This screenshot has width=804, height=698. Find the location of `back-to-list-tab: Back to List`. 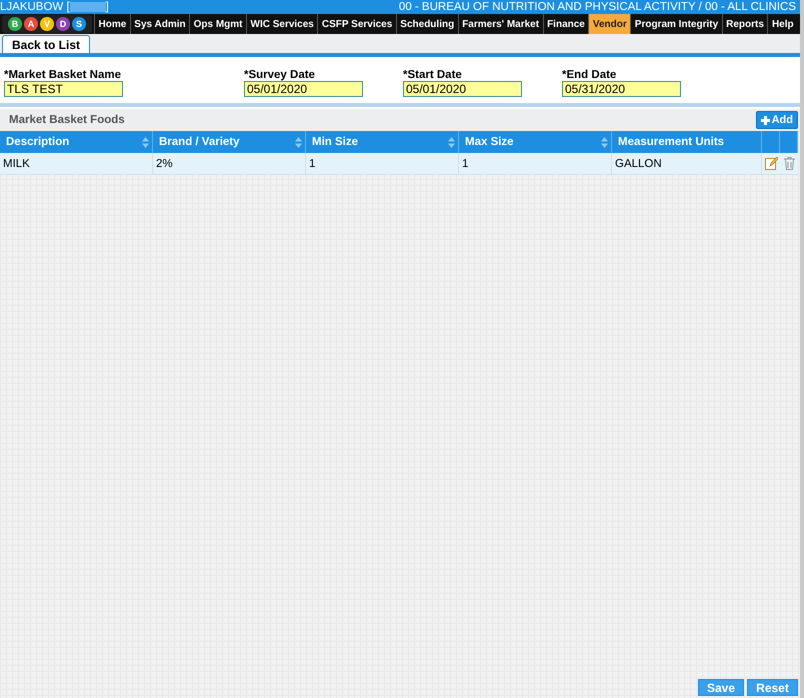

back-to-list-tab: Back to List is located at coordinates (46, 44).